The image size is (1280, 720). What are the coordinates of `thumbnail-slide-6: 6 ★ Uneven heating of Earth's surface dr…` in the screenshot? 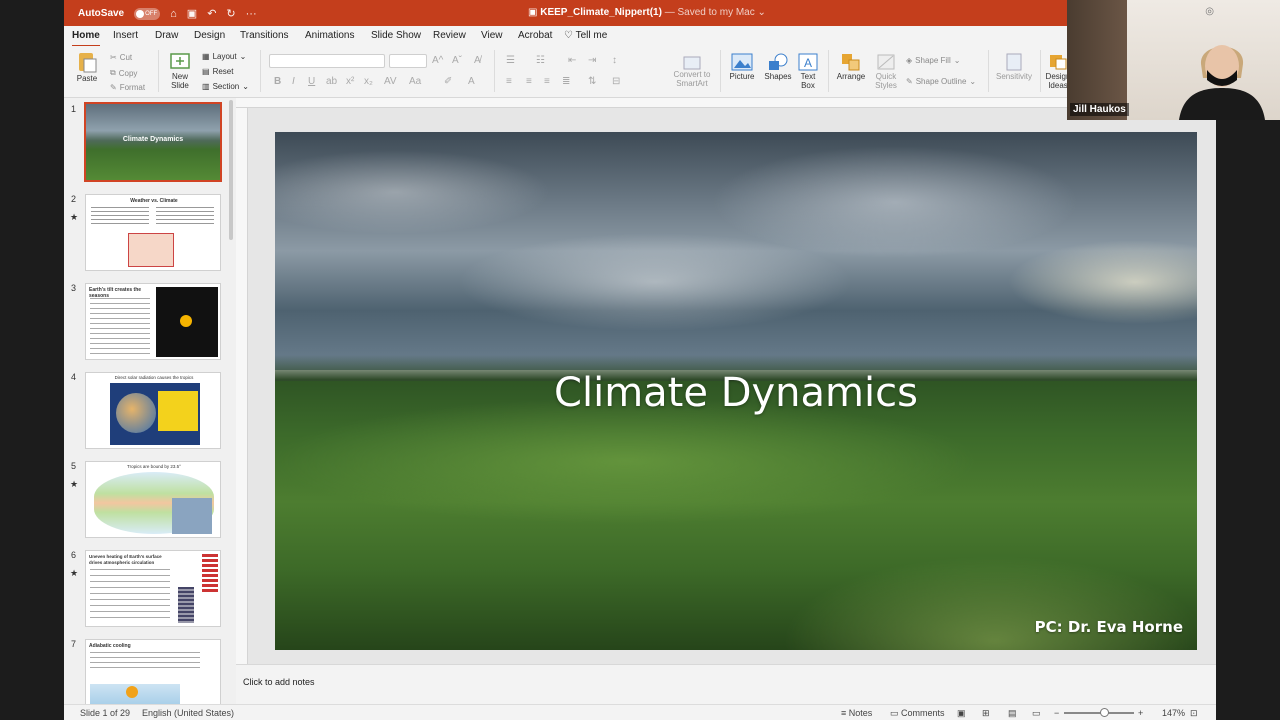 It's located at (150, 592).